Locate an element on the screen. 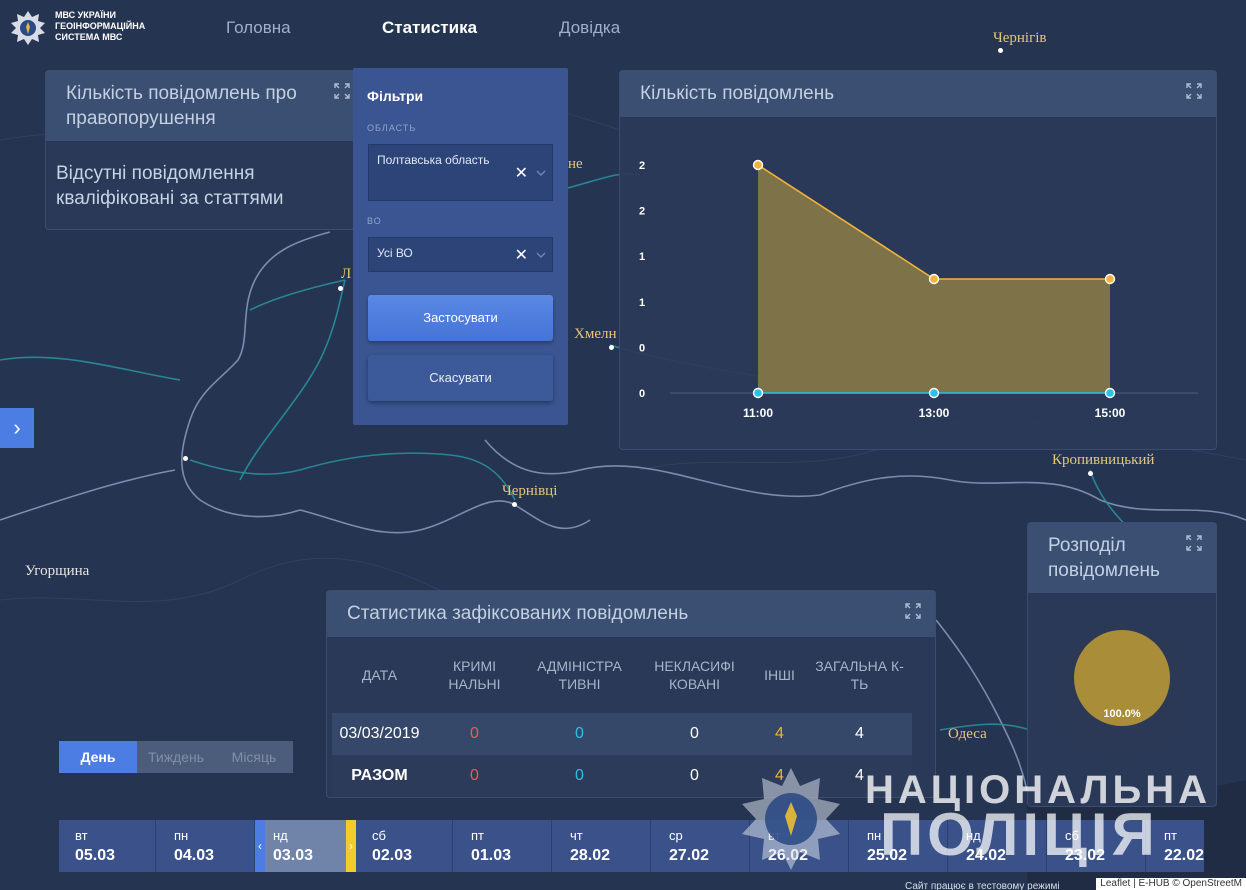 The width and height of the screenshot is (1246, 890). stats-panel-title: Статистика зафіксованих повідомлень is located at coordinates (518, 613).